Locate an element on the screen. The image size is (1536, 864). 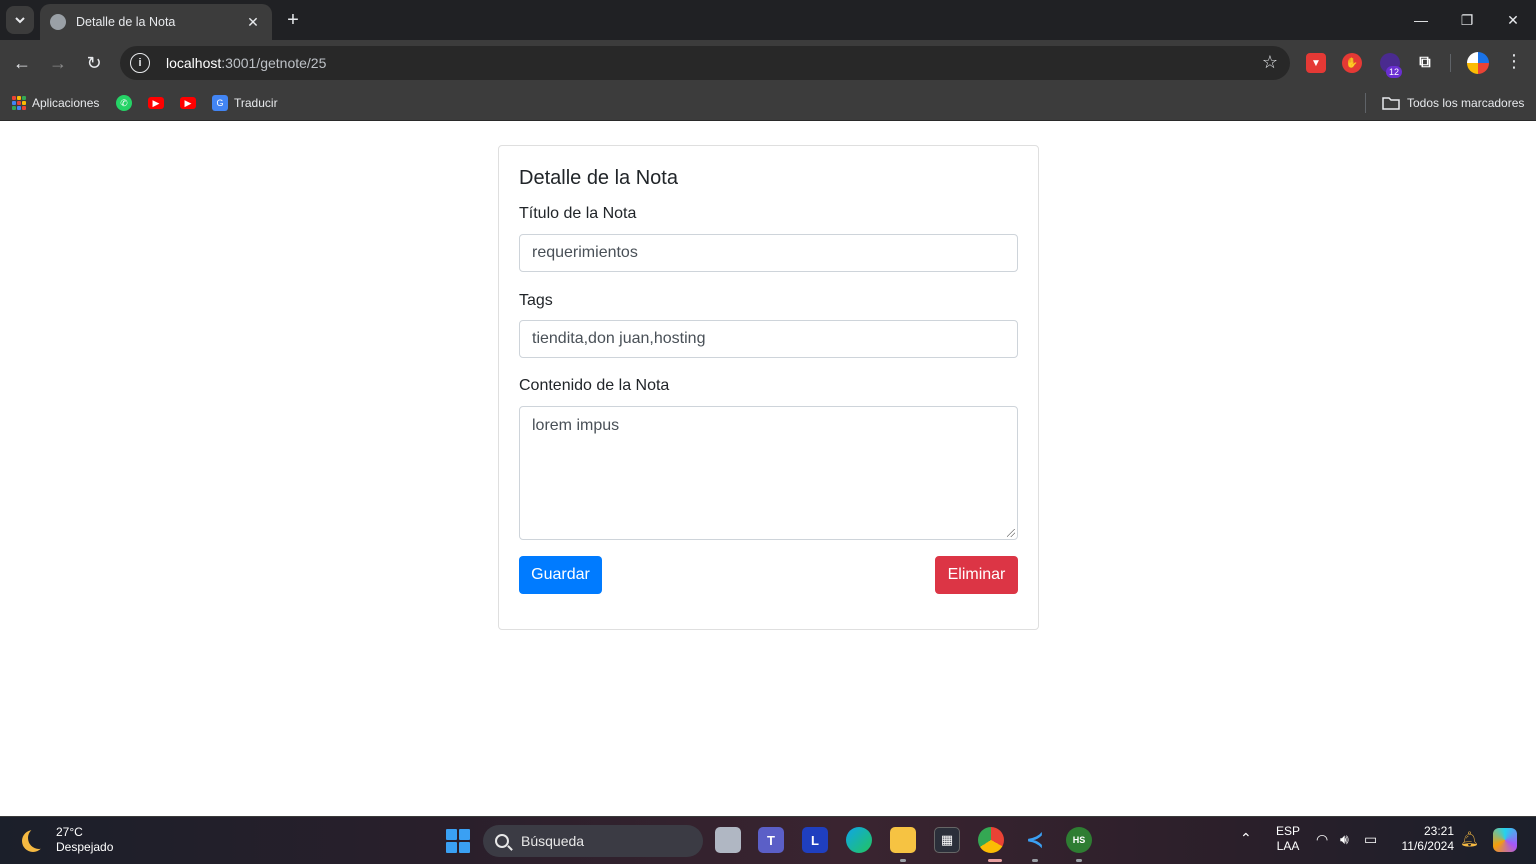
bookmark-apps: Aplicaciones is located at coordinates (55, 103).